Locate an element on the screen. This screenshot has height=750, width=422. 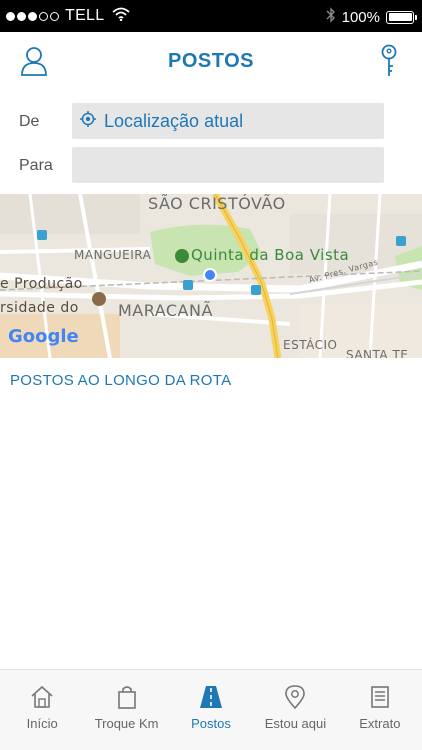
signal-icon is located at coordinates (32, 16).